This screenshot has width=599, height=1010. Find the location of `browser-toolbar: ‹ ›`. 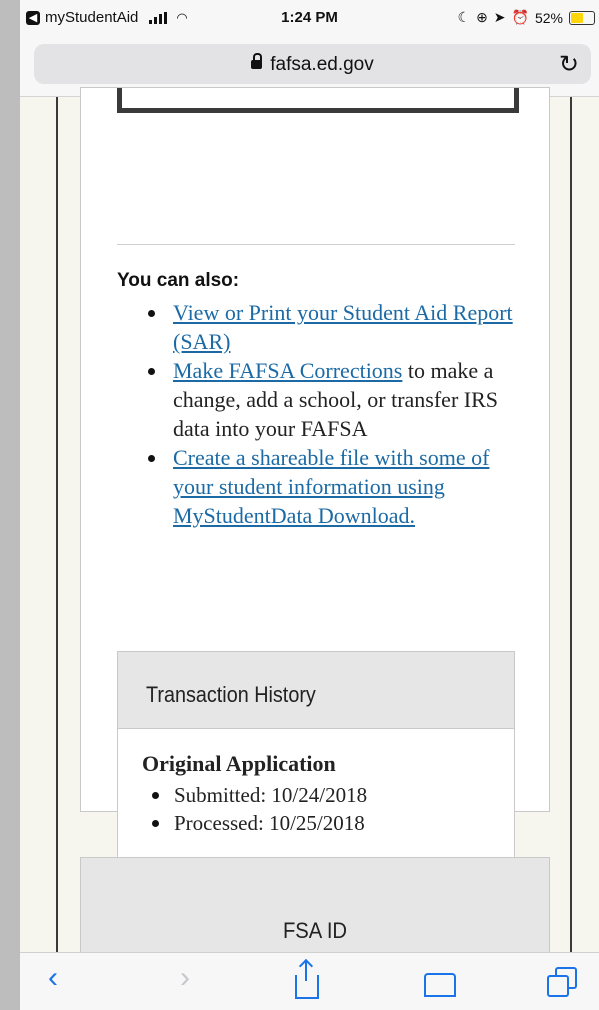

browser-toolbar: ‹ › is located at coordinates (309, 981).